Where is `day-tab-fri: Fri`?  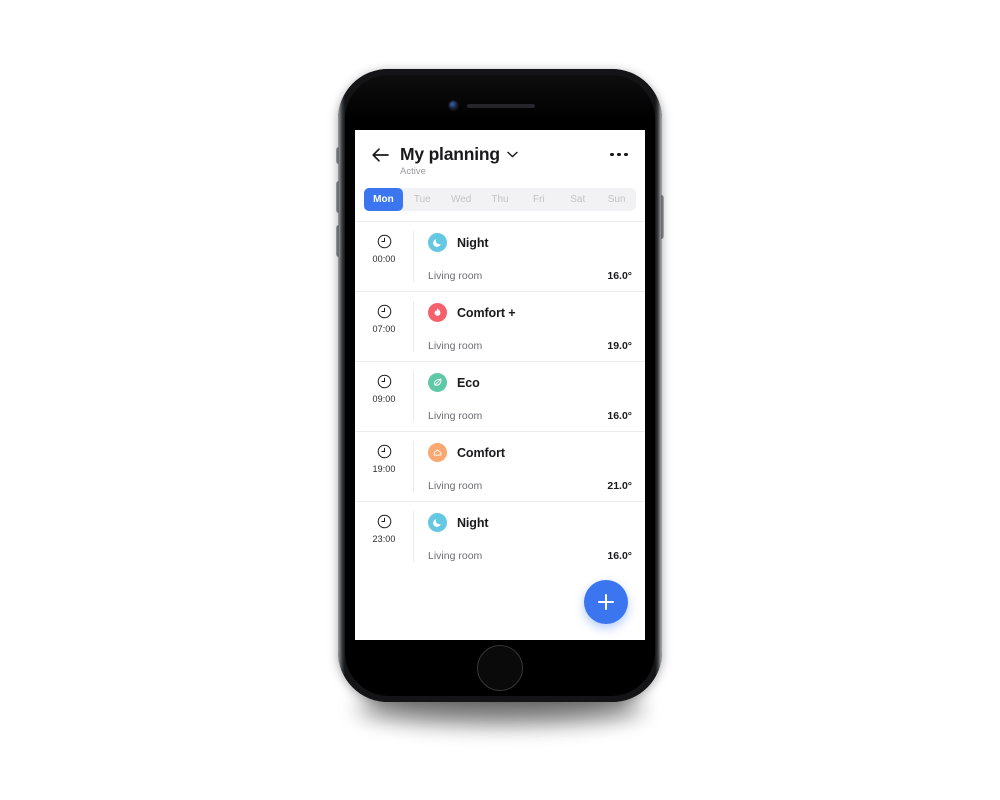 day-tab-fri: Fri is located at coordinates (538, 199).